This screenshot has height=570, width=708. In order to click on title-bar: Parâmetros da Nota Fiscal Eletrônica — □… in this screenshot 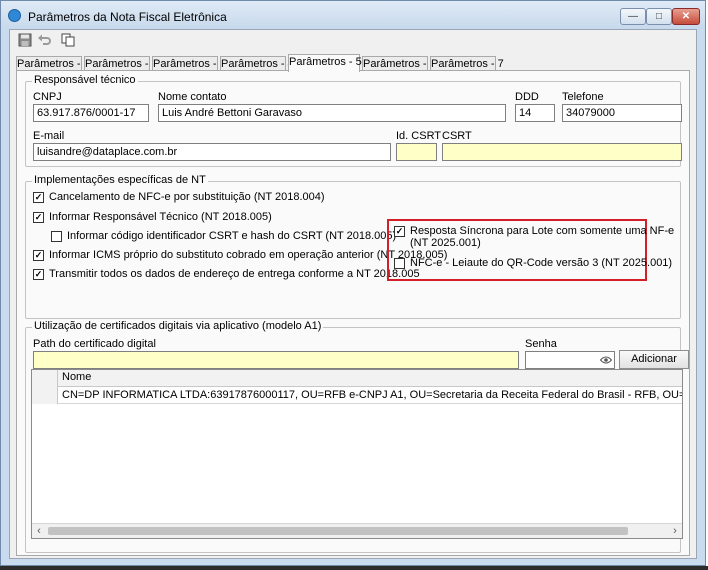, I will do `click(353, 15)`.